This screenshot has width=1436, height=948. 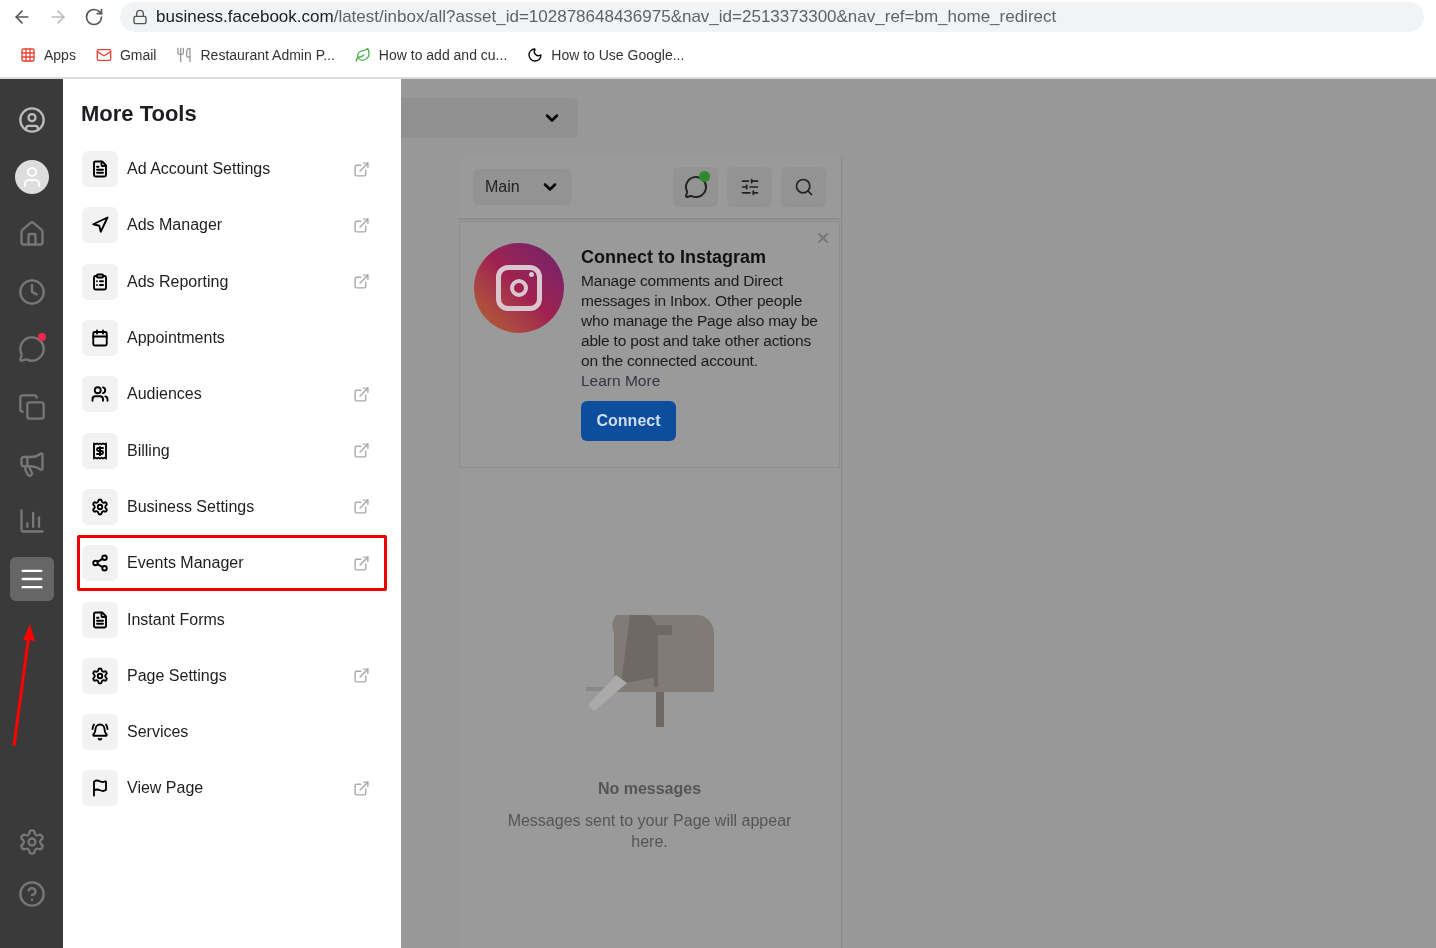 I want to click on menu-item: Services, so click(x=232, y=732).